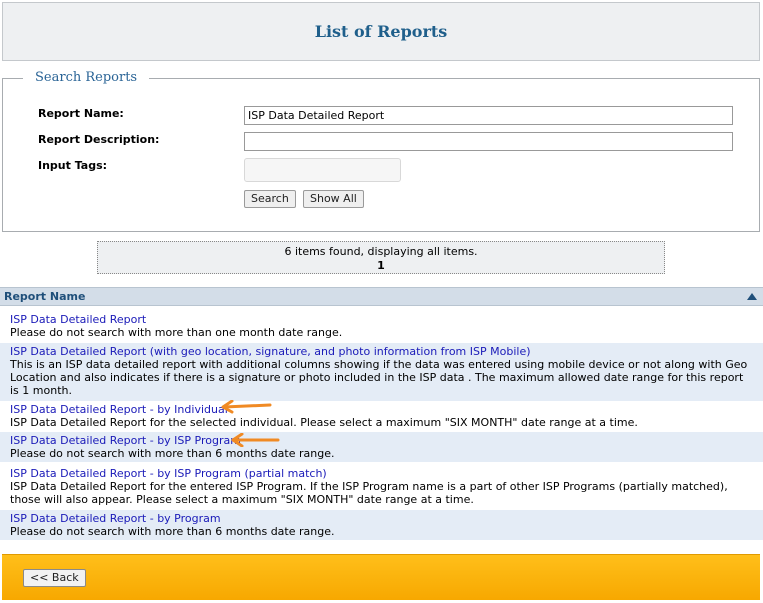 This screenshot has height=603, width=763. What do you see at coordinates (381, 296) in the screenshot?
I see `report-name-column-header: Report Name` at bounding box center [381, 296].